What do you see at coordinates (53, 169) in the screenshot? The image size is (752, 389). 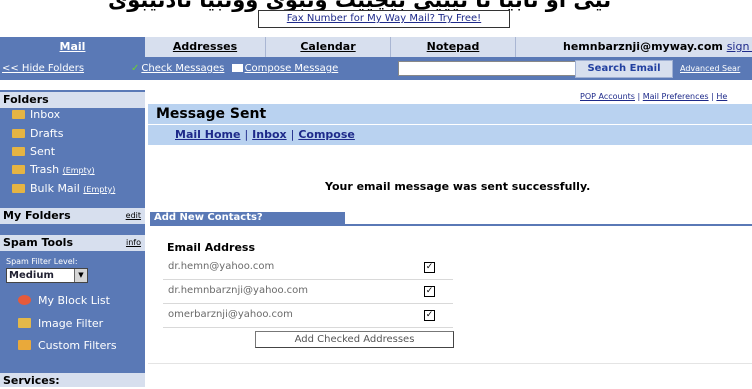 I see `sidebar-item-trash: Trash (Empty)` at bounding box center [53, 169].